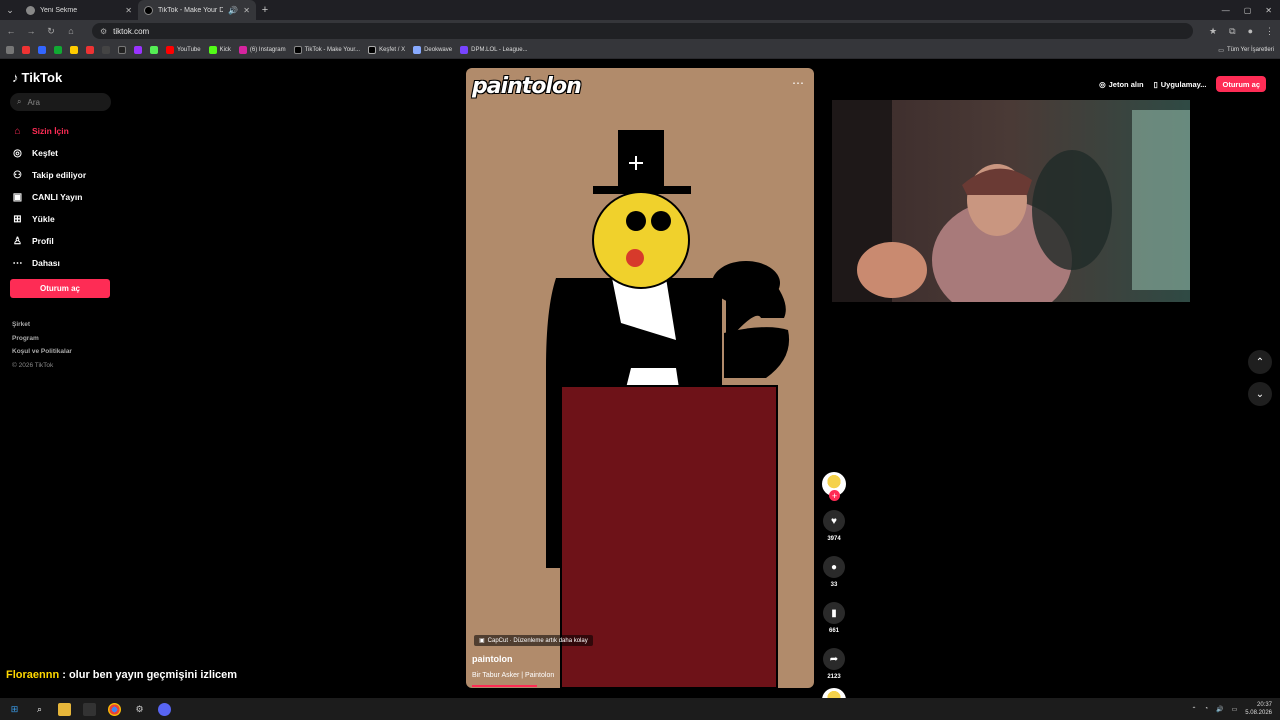 The width and height of the screenshot is (1280, 720). What do you see at coordinates (51, 31) in the screenshot?
I see `reload-icon: ↻` at bounding box center [51, 31].